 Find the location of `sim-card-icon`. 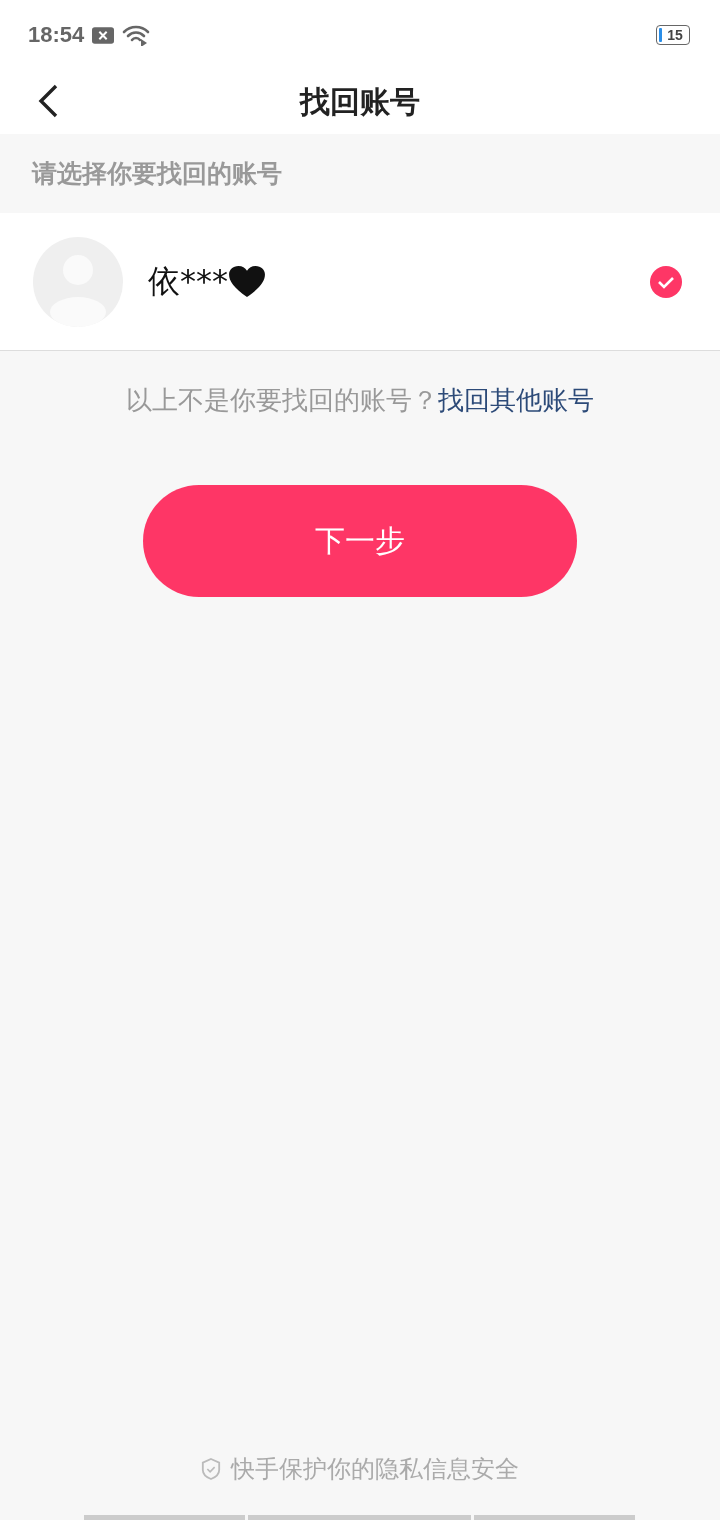

sim-card-icon is located at coordinates (103, 35).